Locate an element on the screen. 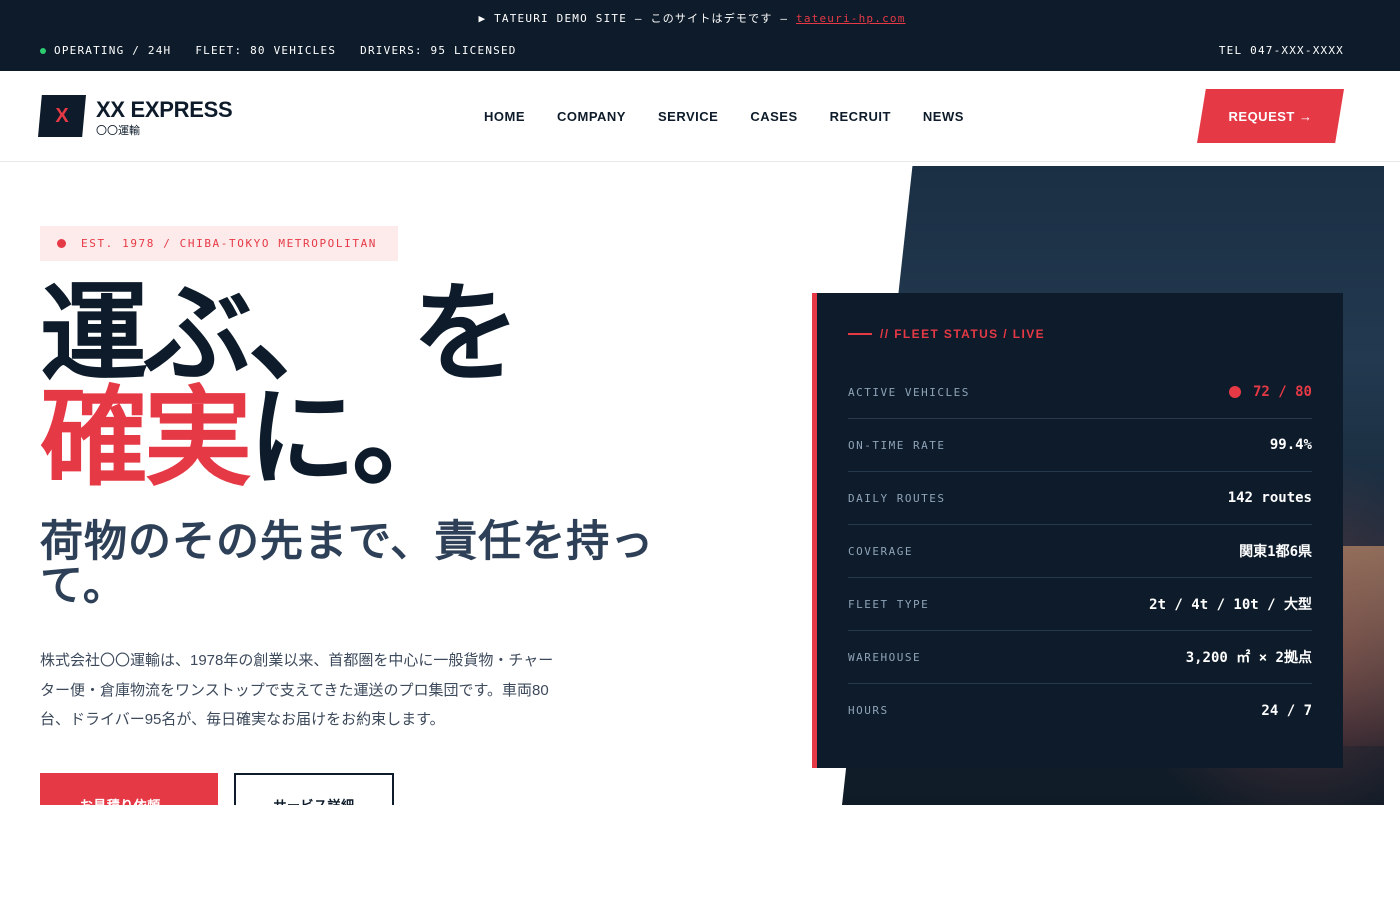 This screenshot has width=1400, height=900. fleet-label: FLEET TYPE is located at coordinates (889, 604).